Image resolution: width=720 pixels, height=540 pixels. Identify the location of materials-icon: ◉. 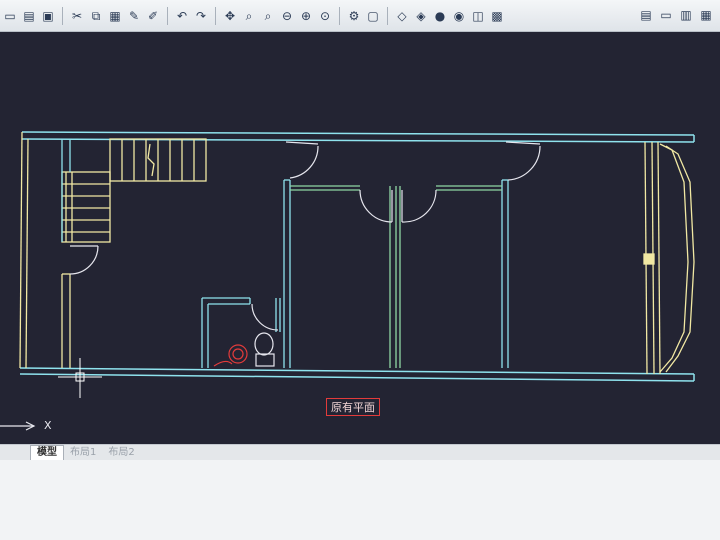
(459, 16).